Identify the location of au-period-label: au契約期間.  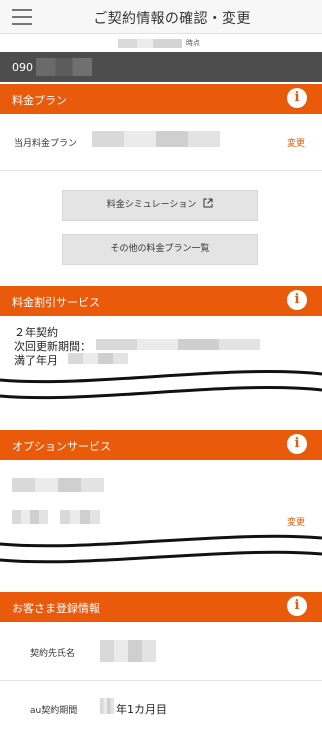
(54, 711).